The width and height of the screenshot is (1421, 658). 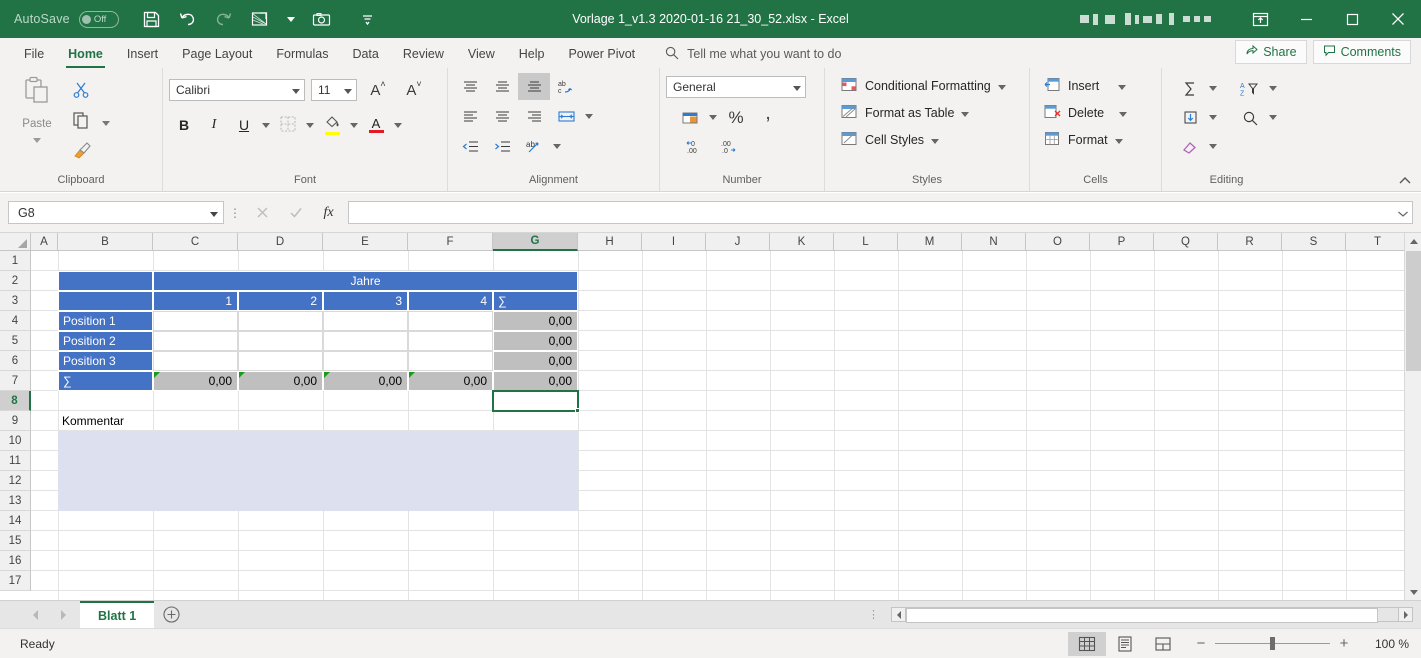 I want to click on row-header-7: 7, so click(x=15, y=381).